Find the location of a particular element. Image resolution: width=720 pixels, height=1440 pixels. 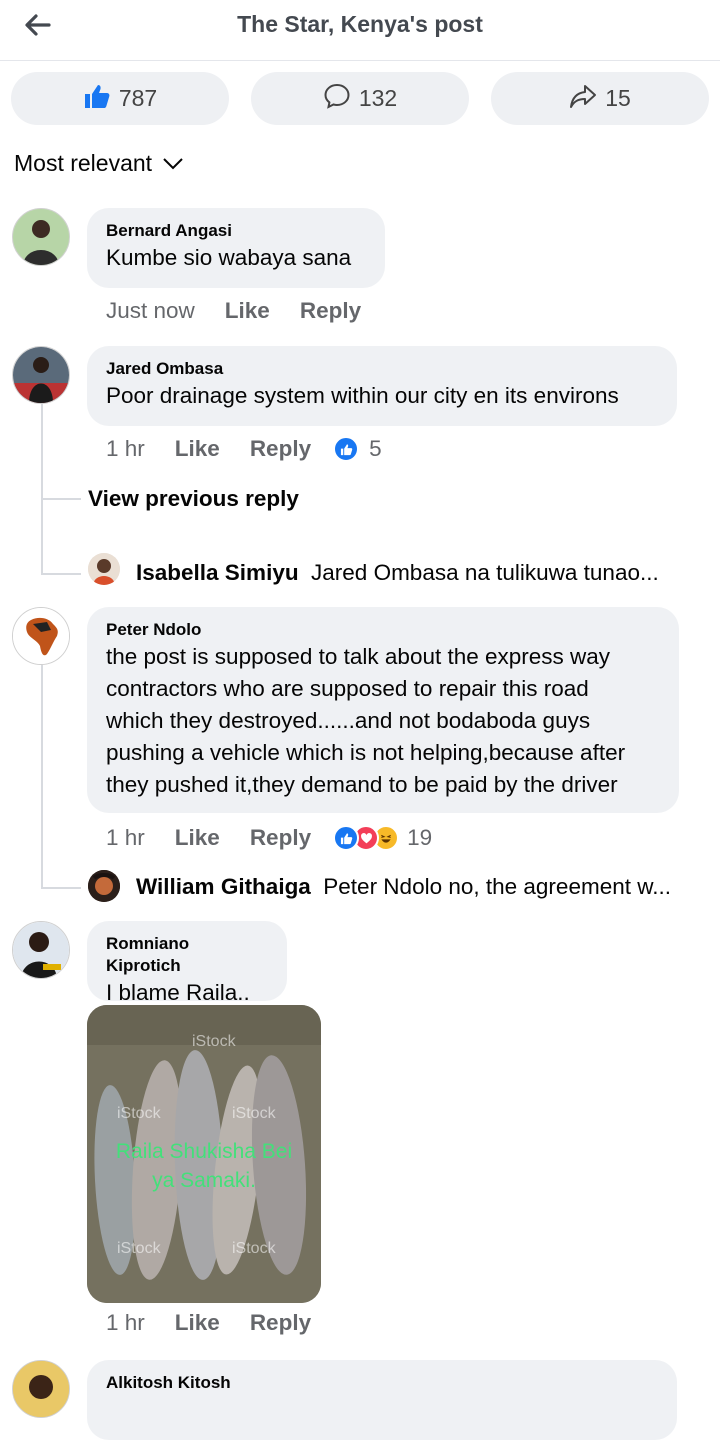

comment-actions: 1 hr Like Reply is located at coordinates (208, 1323).